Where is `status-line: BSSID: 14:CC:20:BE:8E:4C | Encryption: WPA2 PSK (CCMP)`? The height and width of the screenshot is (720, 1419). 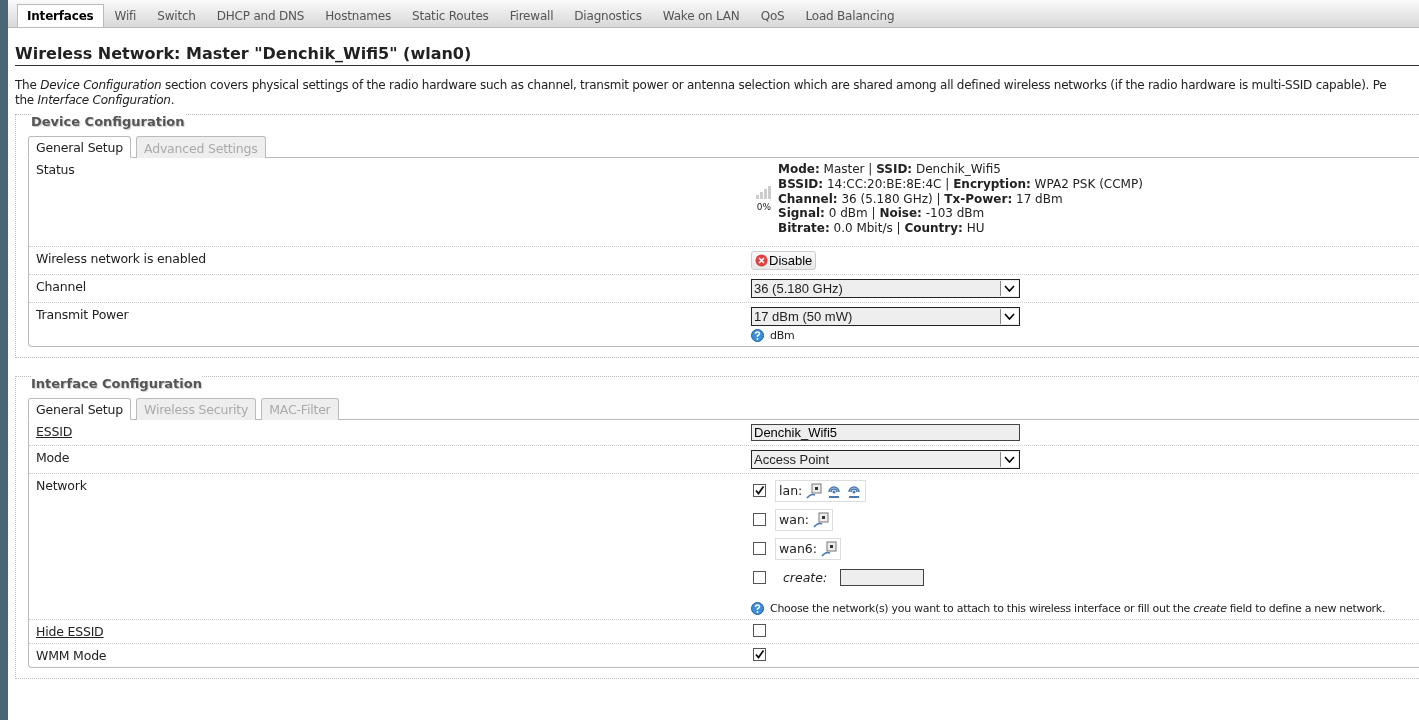 status-line: BSSID: 14:CC:20:BE:8E:4C | Encryption: WPA2 PSK (CCMP) is located at coordinates (960, 184).